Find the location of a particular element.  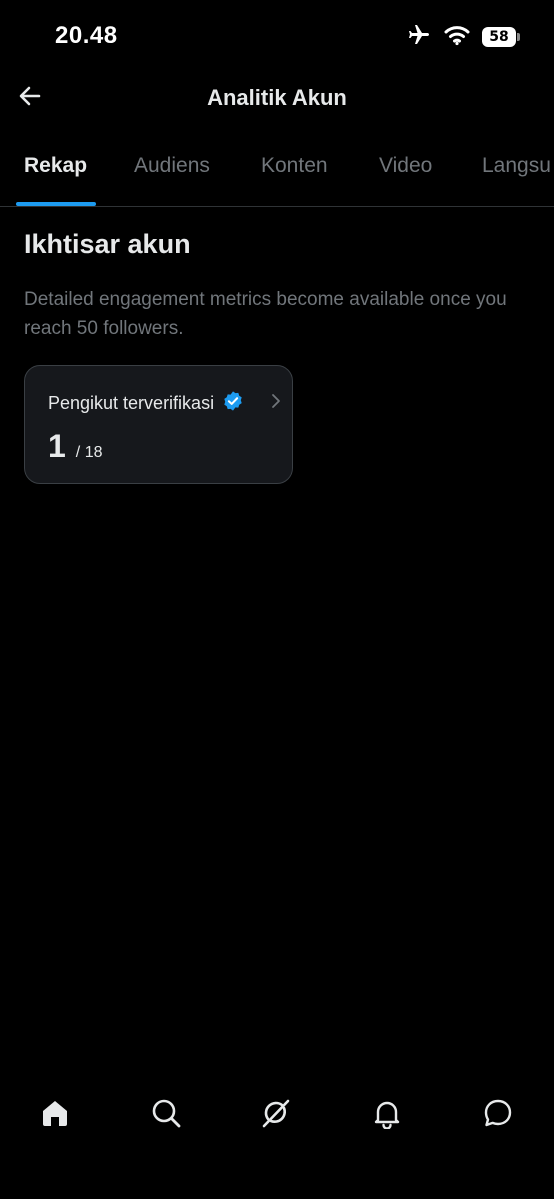

header: Analitik Akun is located at coordinates (277, 99).